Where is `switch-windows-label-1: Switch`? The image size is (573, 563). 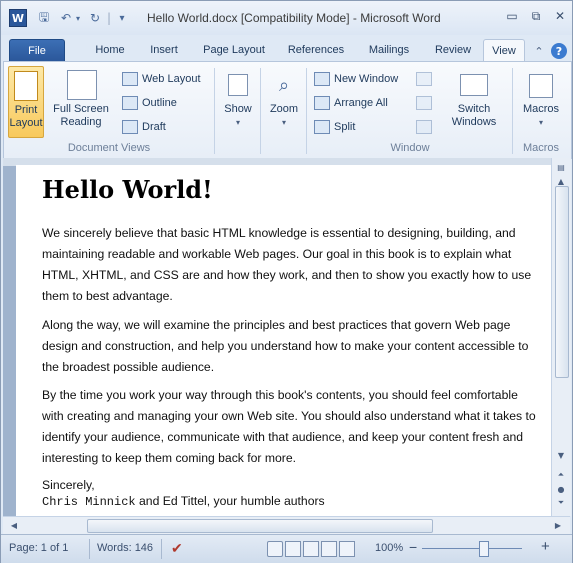
switch-windows-label-1: Switch is located at coordinates (474, 109).